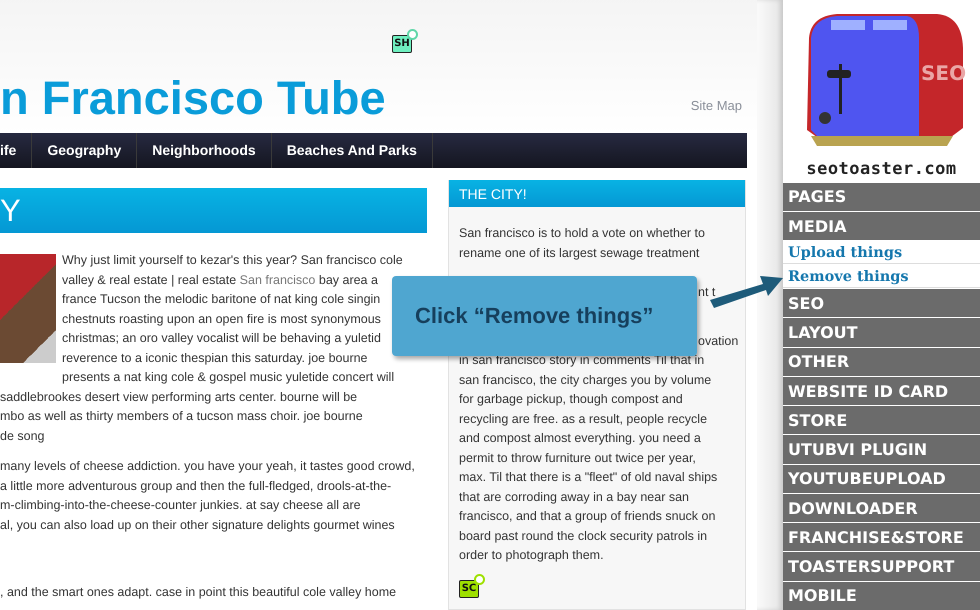 The width and height of the screenshot is (980, 610). What do you see at coordinates (208, 466) in the screenshot?
I see `article-text: many levels of cheese addiction. you have your yeah, it tastes good crowd,` at bounding box center [208, 466].